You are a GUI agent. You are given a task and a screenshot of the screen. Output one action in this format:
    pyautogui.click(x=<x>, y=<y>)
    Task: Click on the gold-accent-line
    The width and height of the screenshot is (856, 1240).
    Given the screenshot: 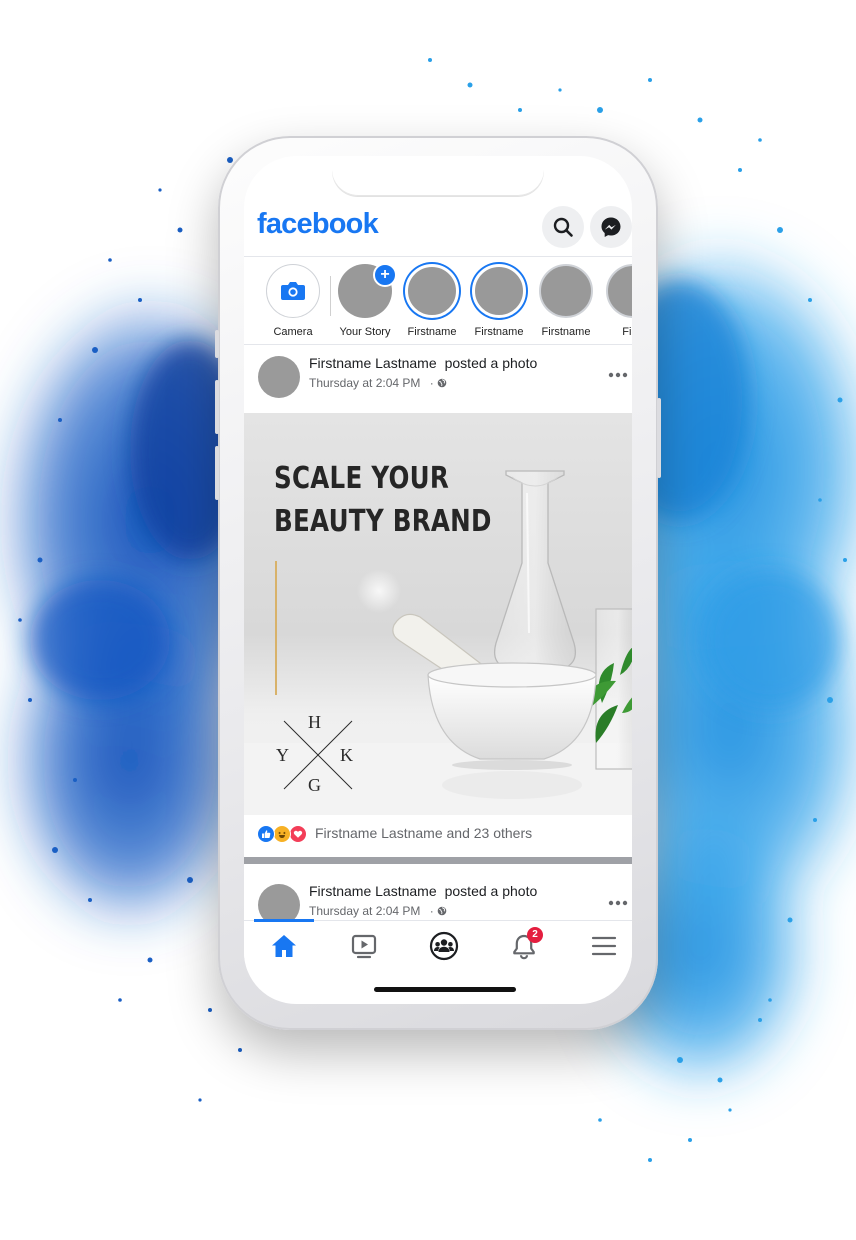 What is the action you would take?
    pyautogui.click(x=276, y=628)
    